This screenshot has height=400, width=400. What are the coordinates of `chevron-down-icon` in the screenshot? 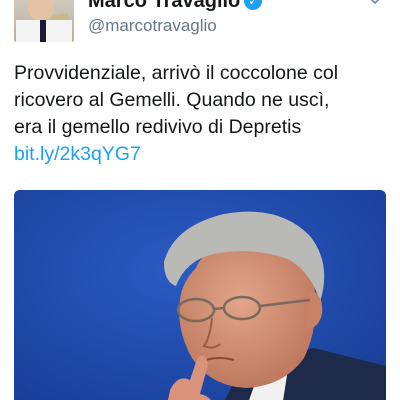 It's located at (375, 4).